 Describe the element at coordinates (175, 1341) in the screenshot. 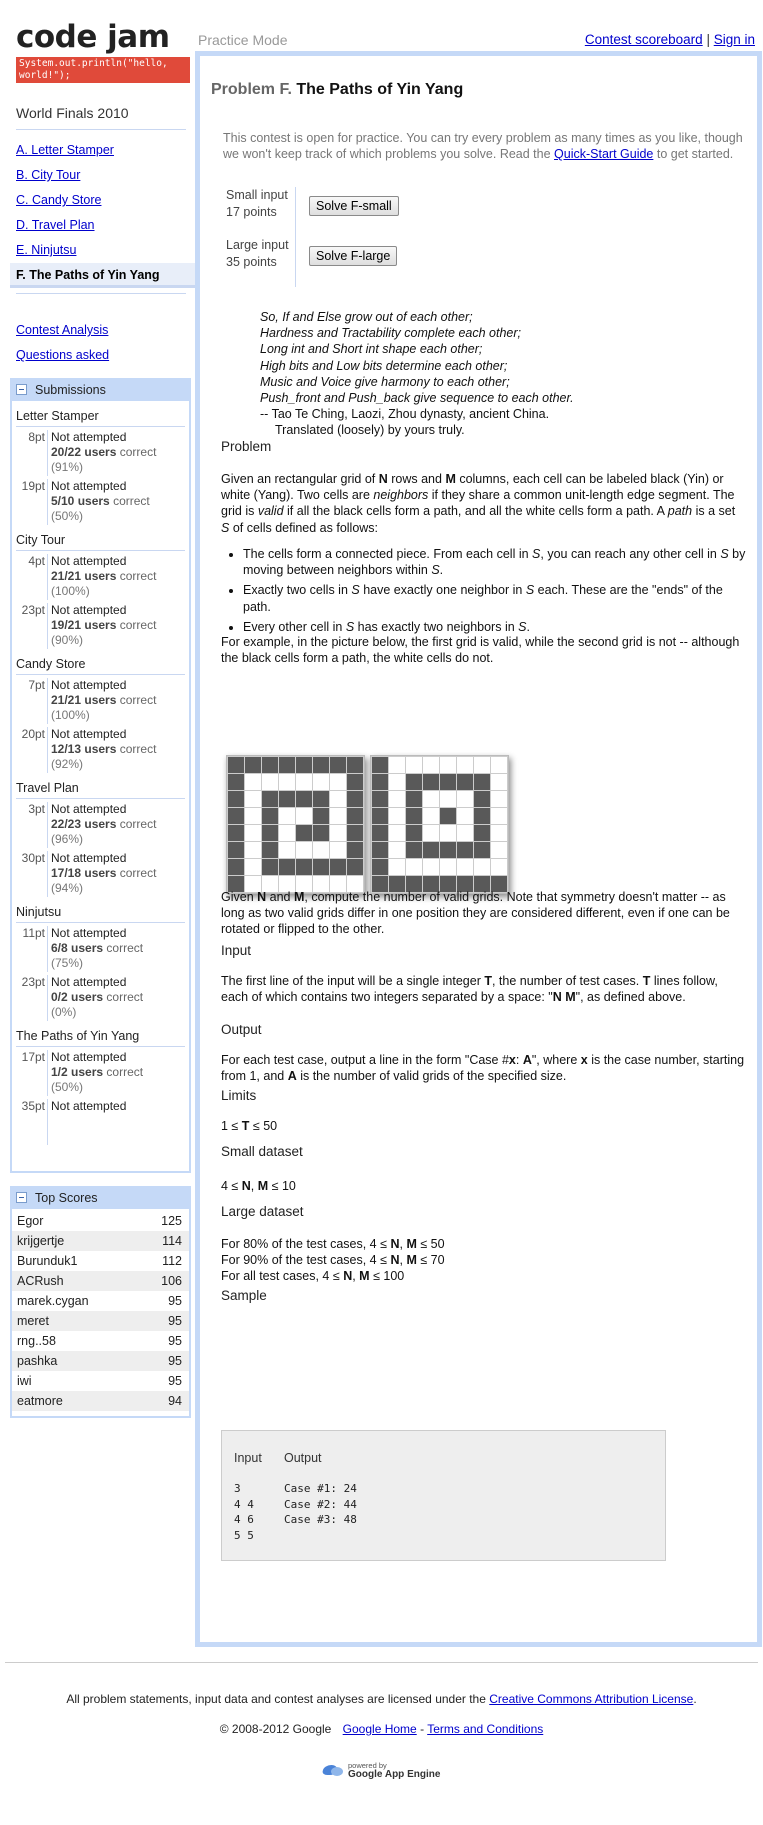

I see `contestant-score: 95` at that location.